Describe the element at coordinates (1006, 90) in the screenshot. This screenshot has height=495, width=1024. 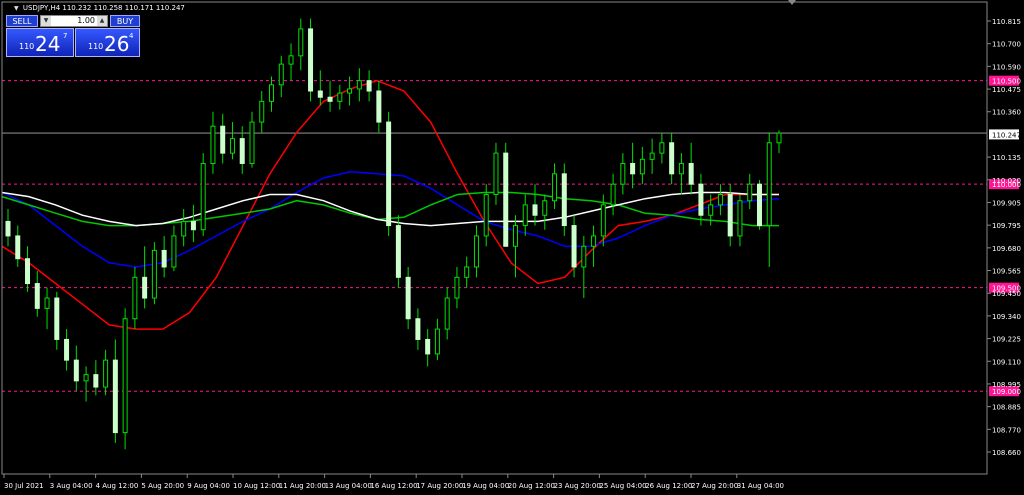
I see `y-tick-label-3: 110.475` at that location.